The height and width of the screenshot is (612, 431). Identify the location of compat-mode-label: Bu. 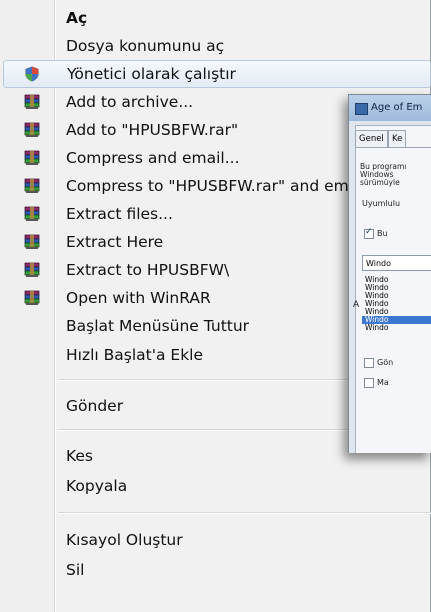
(382, 233).